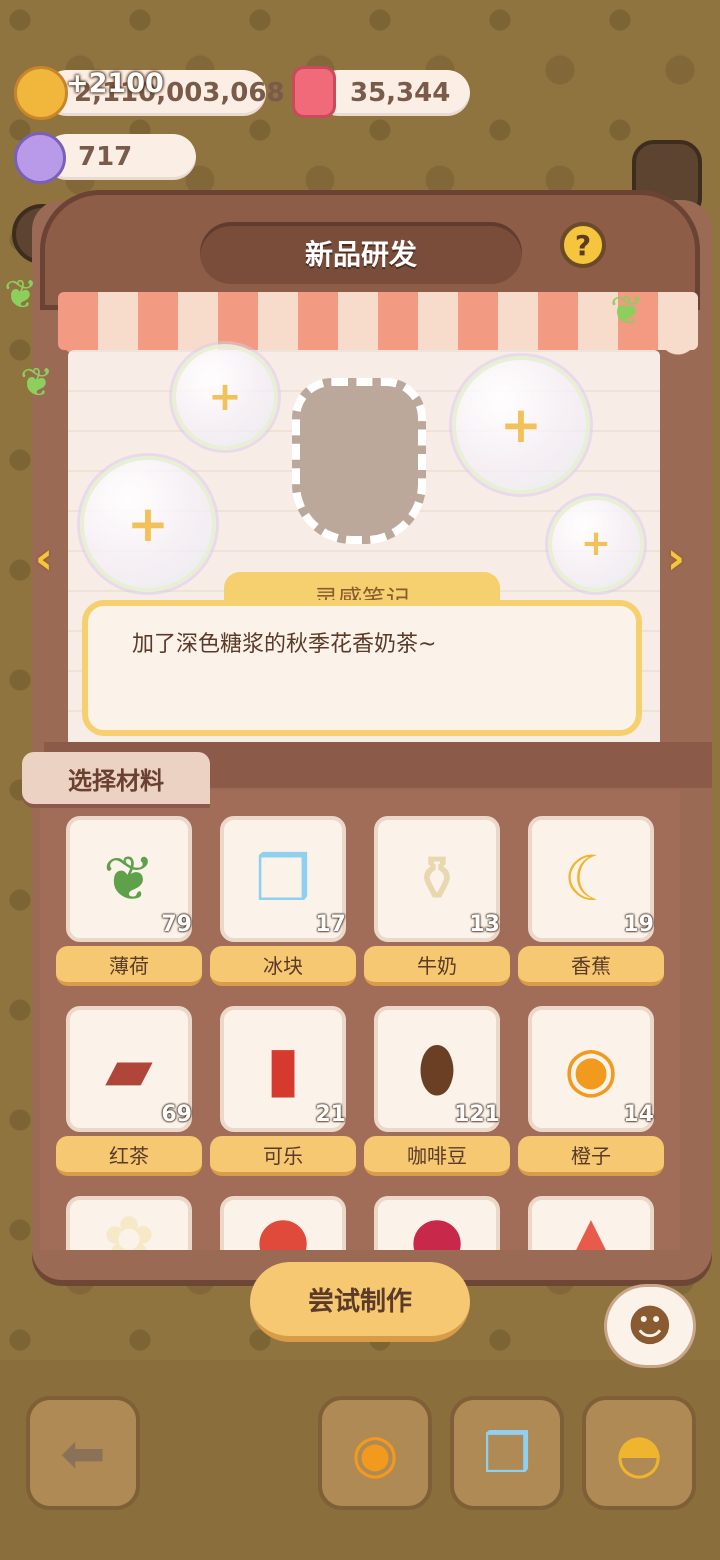 The image size is (720, 1560). Describe the element at coordinates (129, 966) in the screenshot. I see `ingredient-label: 薄荷` at that location.